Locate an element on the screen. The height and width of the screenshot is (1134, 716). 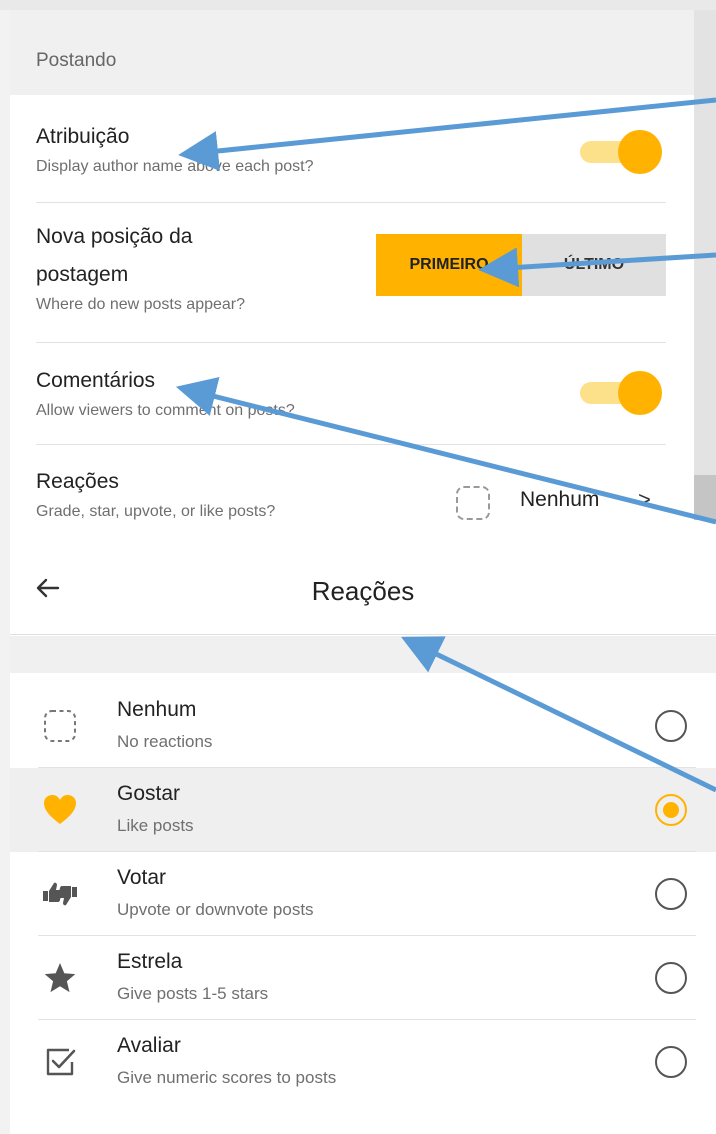
scrollbar-thumb is located at coordinates (705, 497).